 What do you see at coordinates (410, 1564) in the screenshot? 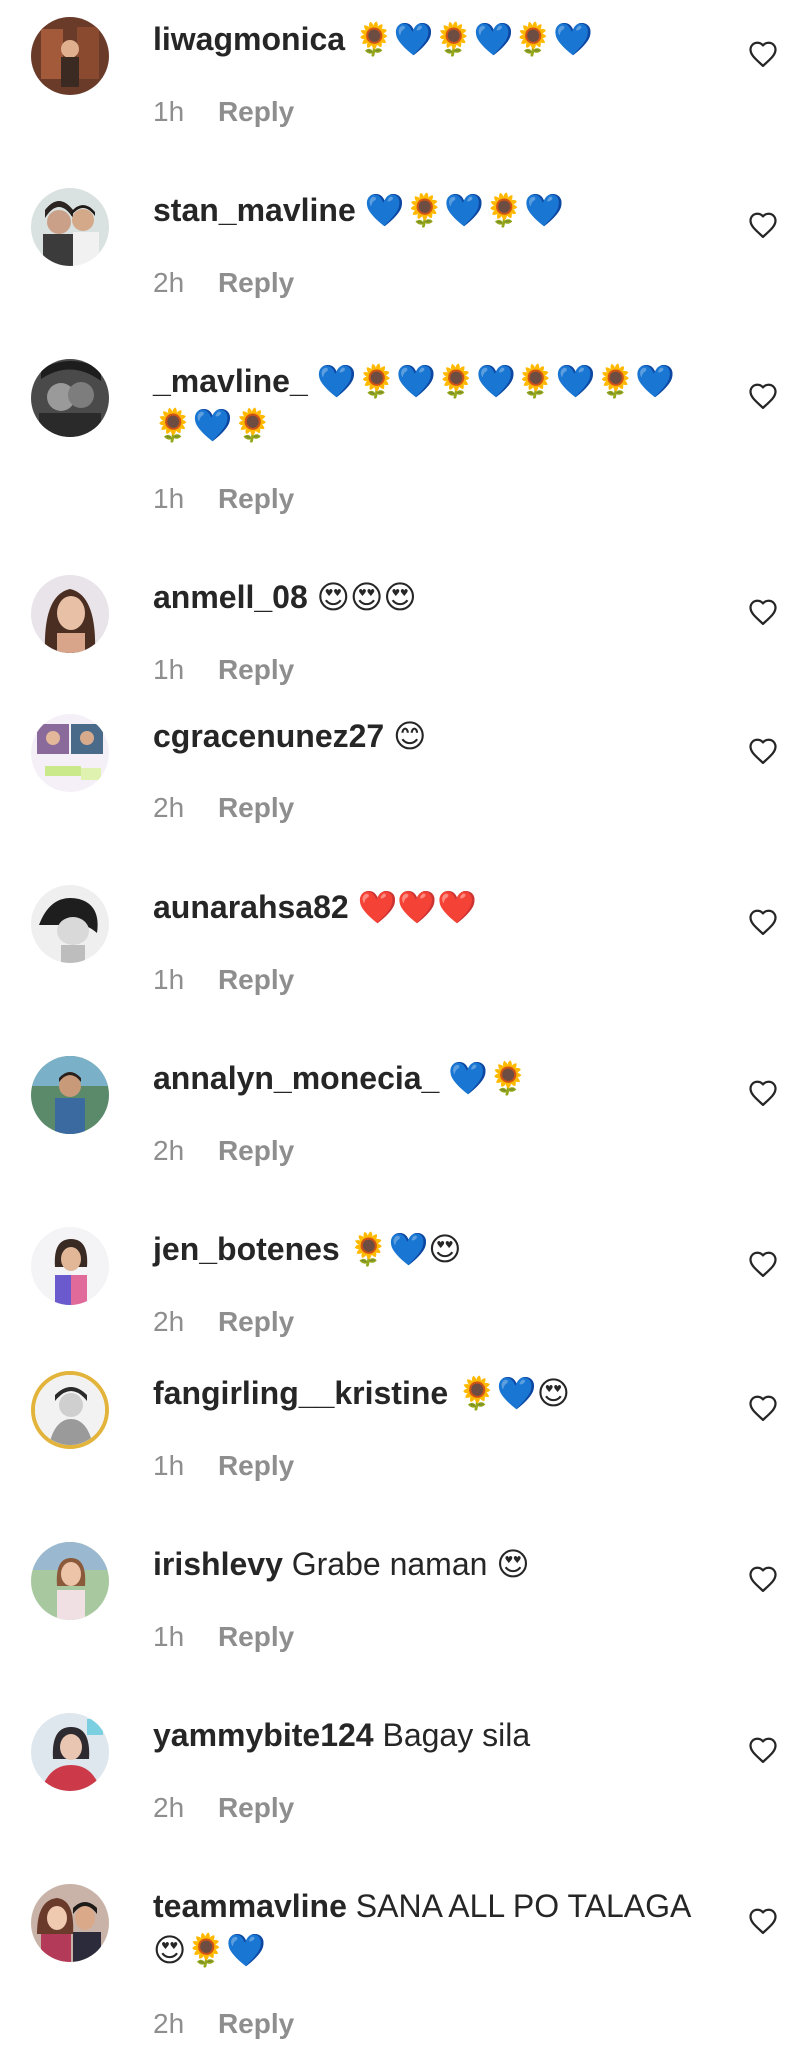
I see `comment-text: Grabe naman 😍` at bounding box center [410, 1564].